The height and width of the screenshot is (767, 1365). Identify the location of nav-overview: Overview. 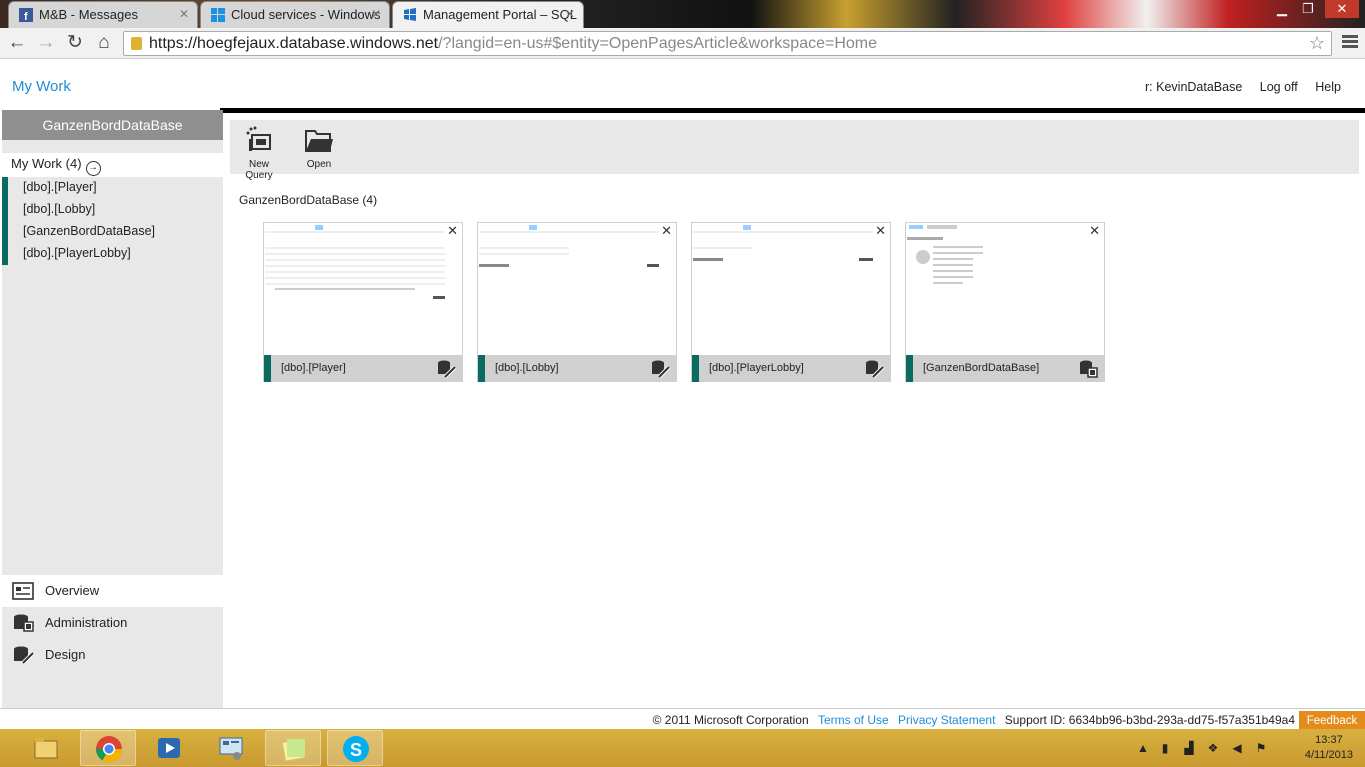
(112, 591).